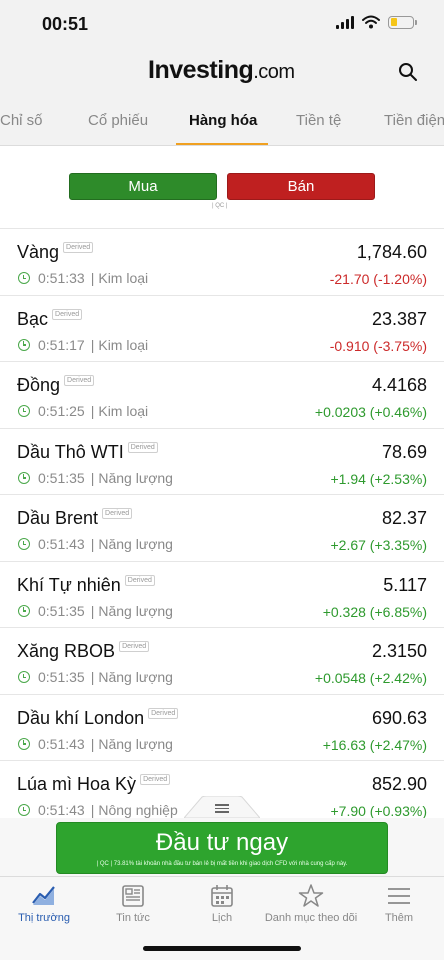  Describe the element at coordinates (55, 252) in the screenshot. I see `instrument-name: Vàng Derived` at that location.